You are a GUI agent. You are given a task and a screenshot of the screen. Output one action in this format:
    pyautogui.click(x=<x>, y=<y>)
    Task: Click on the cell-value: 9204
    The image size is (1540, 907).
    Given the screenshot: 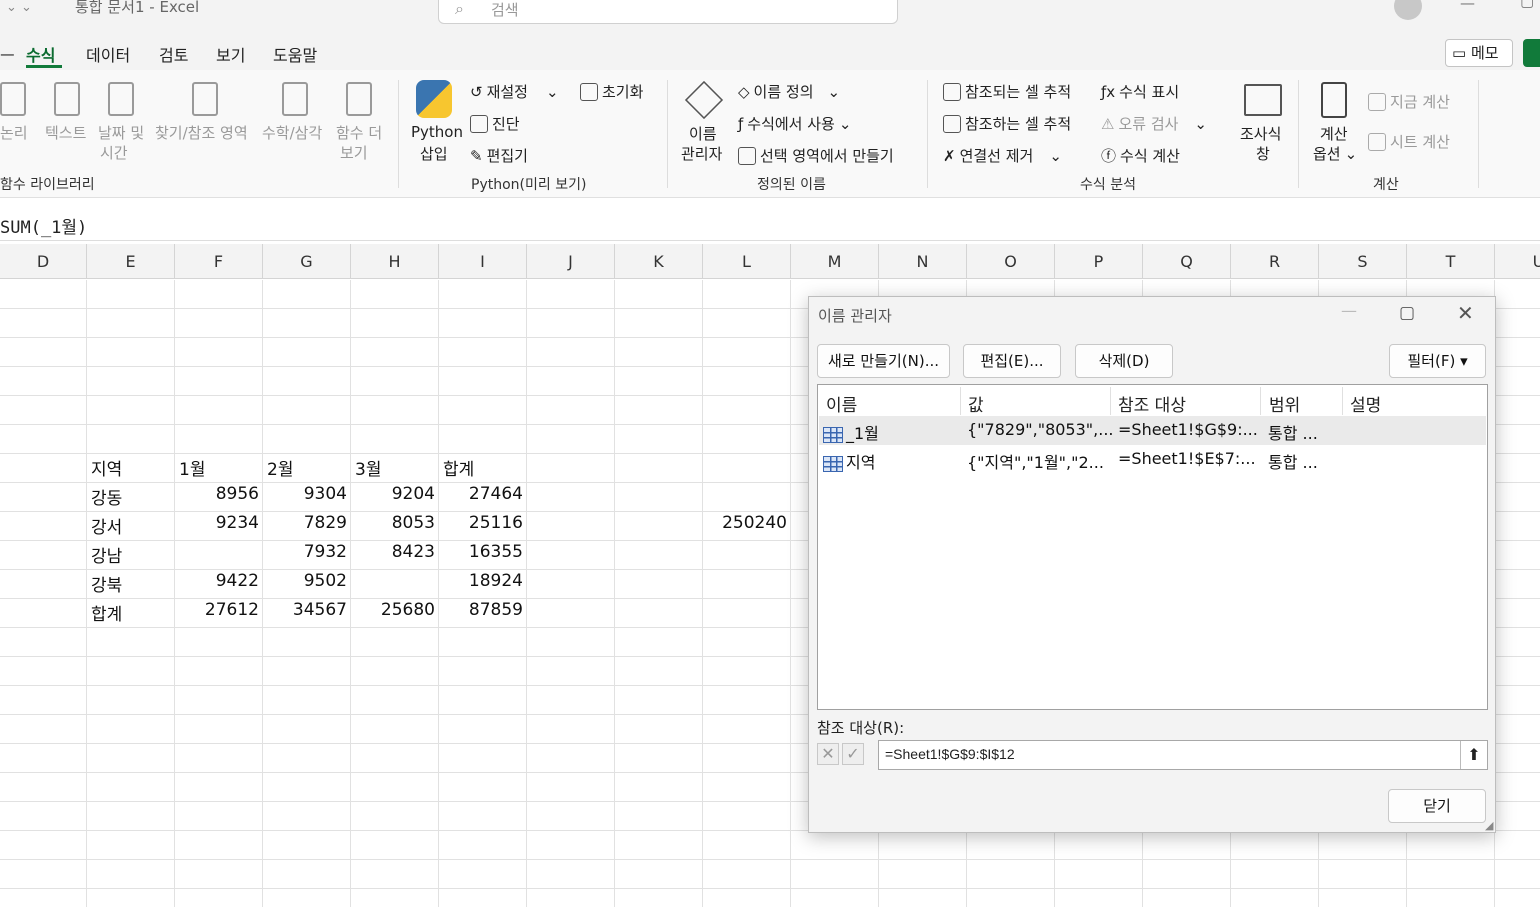 What is the action you would take?
    pyautogui.click(x=393, y=494)
    